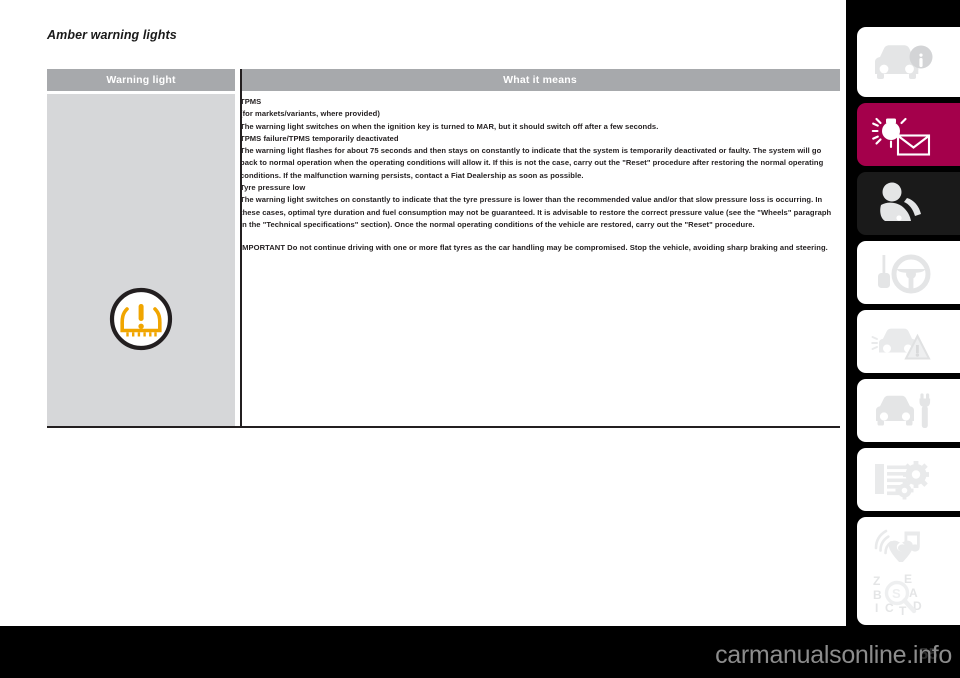  What do you see at coordinates (877, 595) in the screenshot?
I see `svg-text: B` at bounding box center [877, 595].